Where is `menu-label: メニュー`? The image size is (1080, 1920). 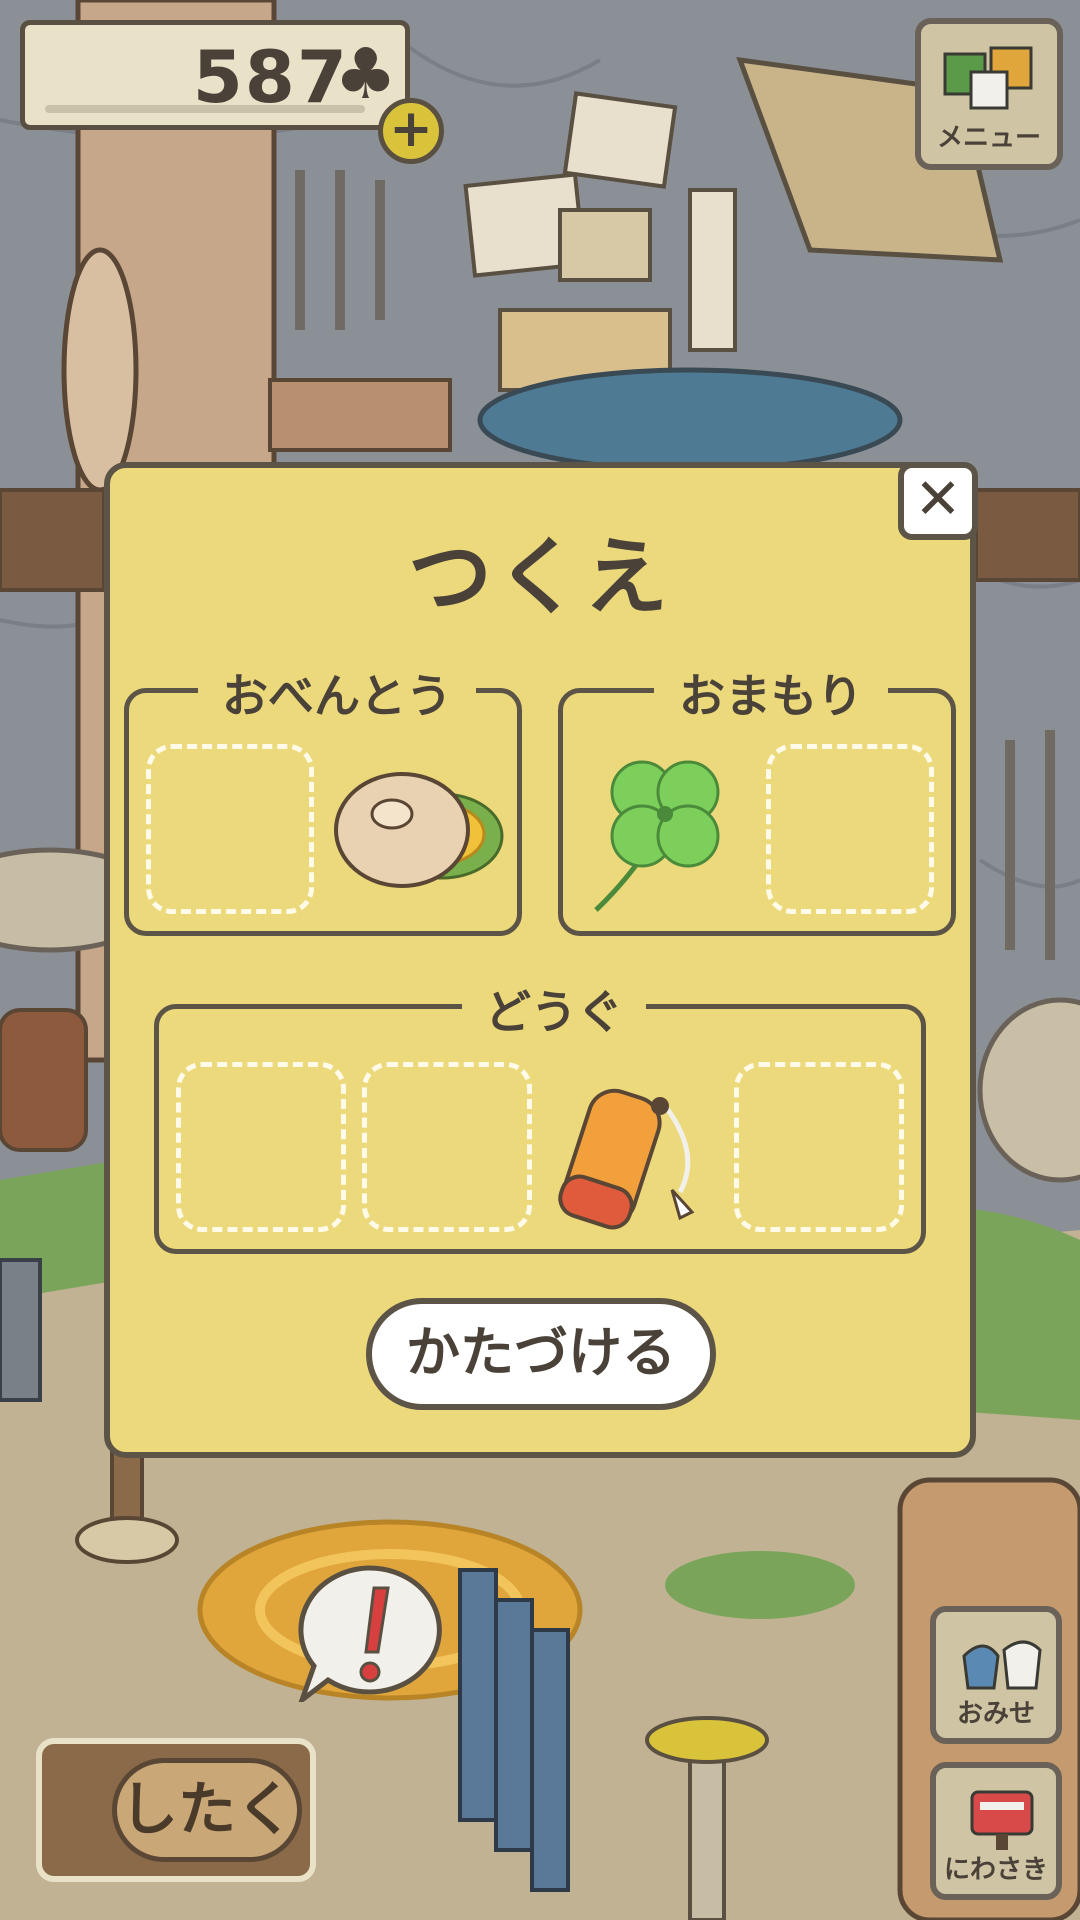 menu-label: メニュー is located at coordinates (988, 138).